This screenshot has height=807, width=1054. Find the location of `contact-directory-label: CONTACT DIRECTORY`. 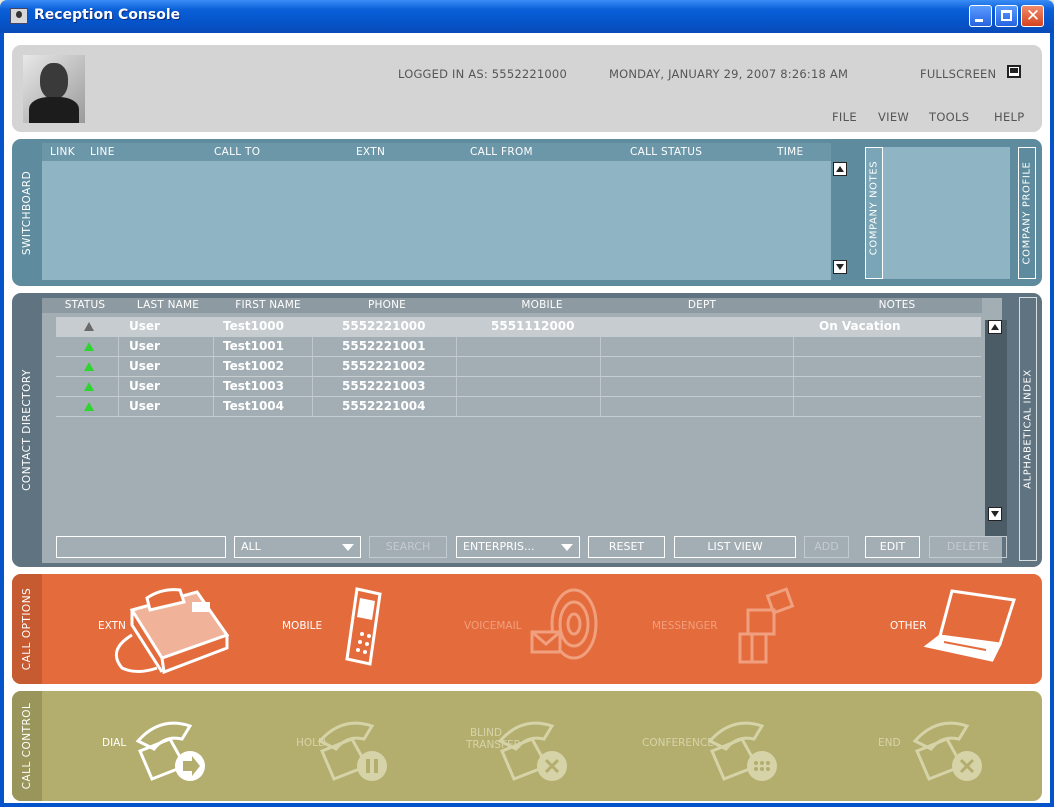

contact-directory-label: CONTACT DIRECTORY is located at coordinates (27, 430).